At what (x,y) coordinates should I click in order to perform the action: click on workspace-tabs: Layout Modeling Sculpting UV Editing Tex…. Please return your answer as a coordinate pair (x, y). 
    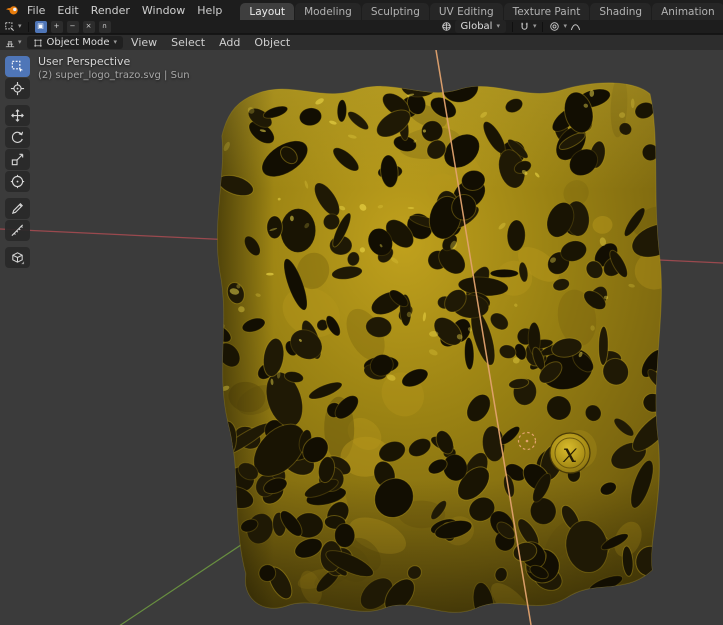
    Looking at the image, I should click on (481, 10).